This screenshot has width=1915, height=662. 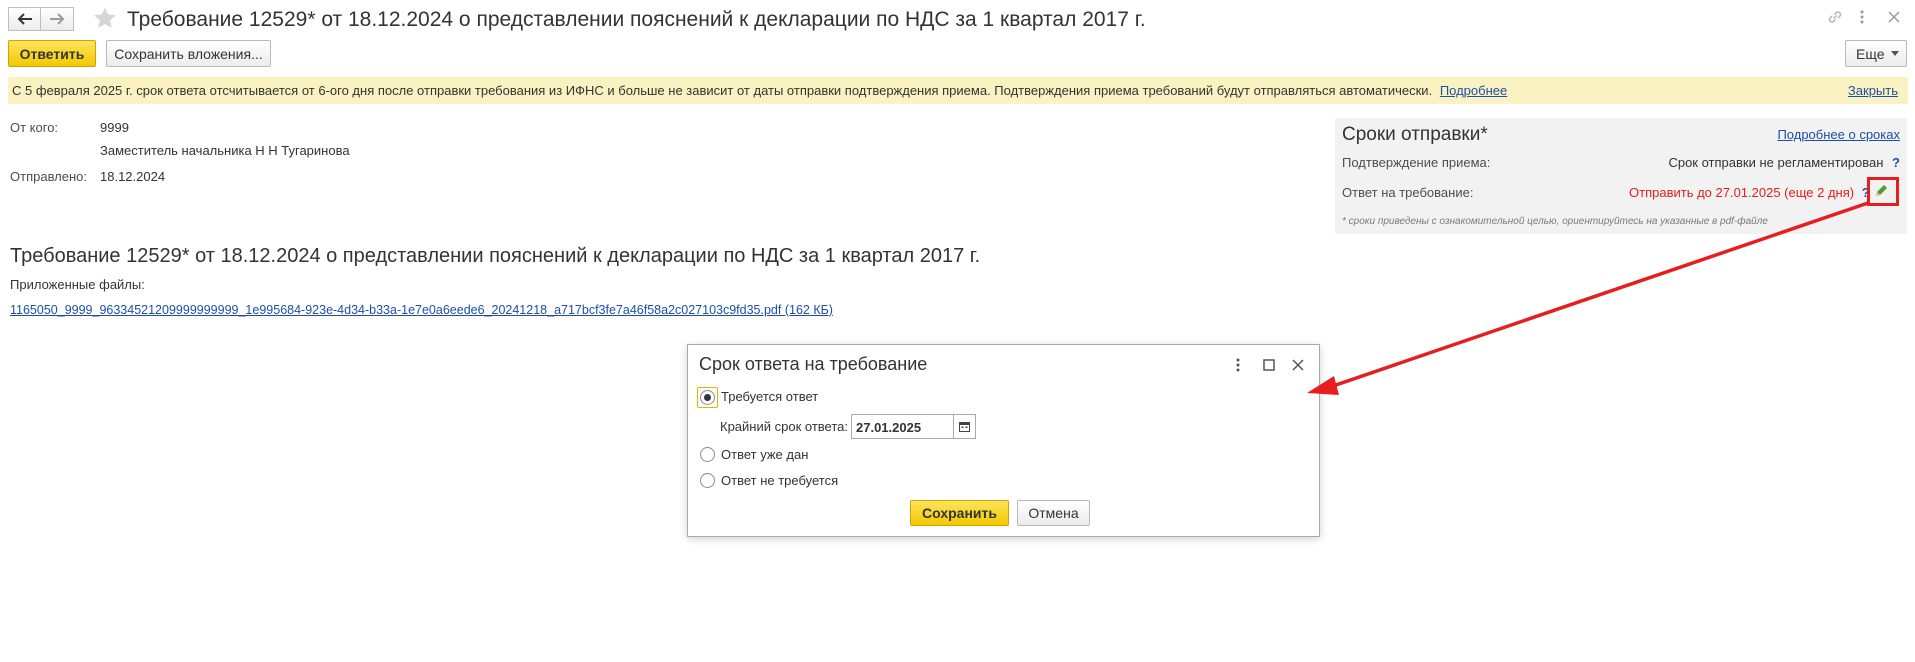 What do you see at coordinates (1873, 90) in the screenshot?
I see `info-close-link: Закрыть` at bounding box center [1873, 90].